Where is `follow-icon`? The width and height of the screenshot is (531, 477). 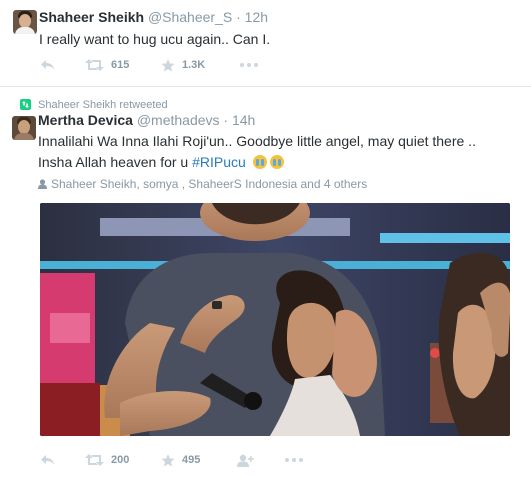
follow-icon is located at coordinates (245, 460).